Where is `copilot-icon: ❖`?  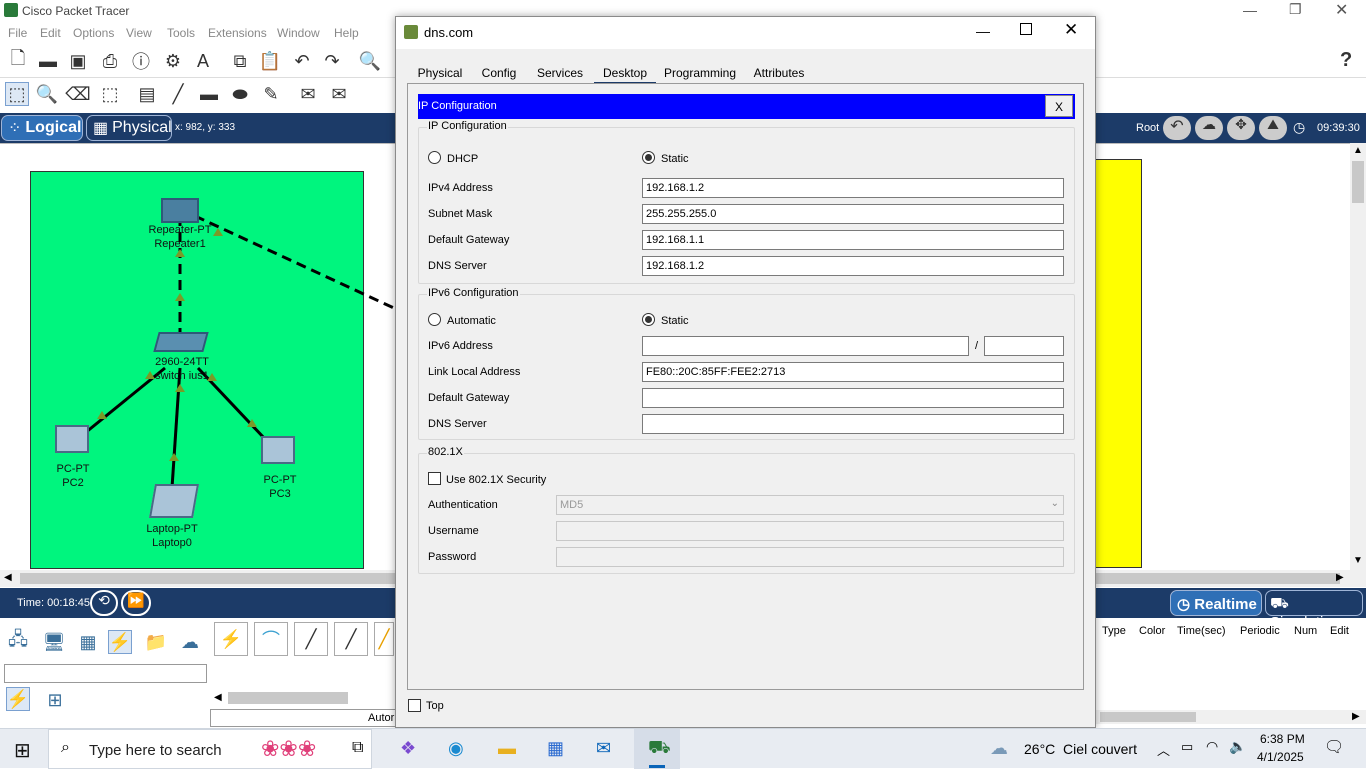
copilot-icon: ❖ is located at coordinates (408, 748).